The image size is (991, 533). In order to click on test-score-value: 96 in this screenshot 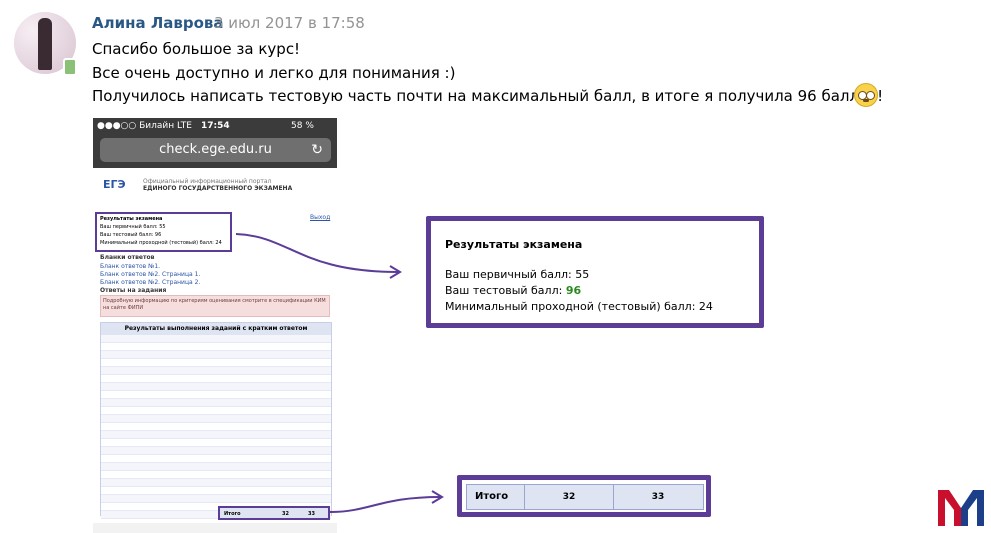, I will do `click(573, 290)`.